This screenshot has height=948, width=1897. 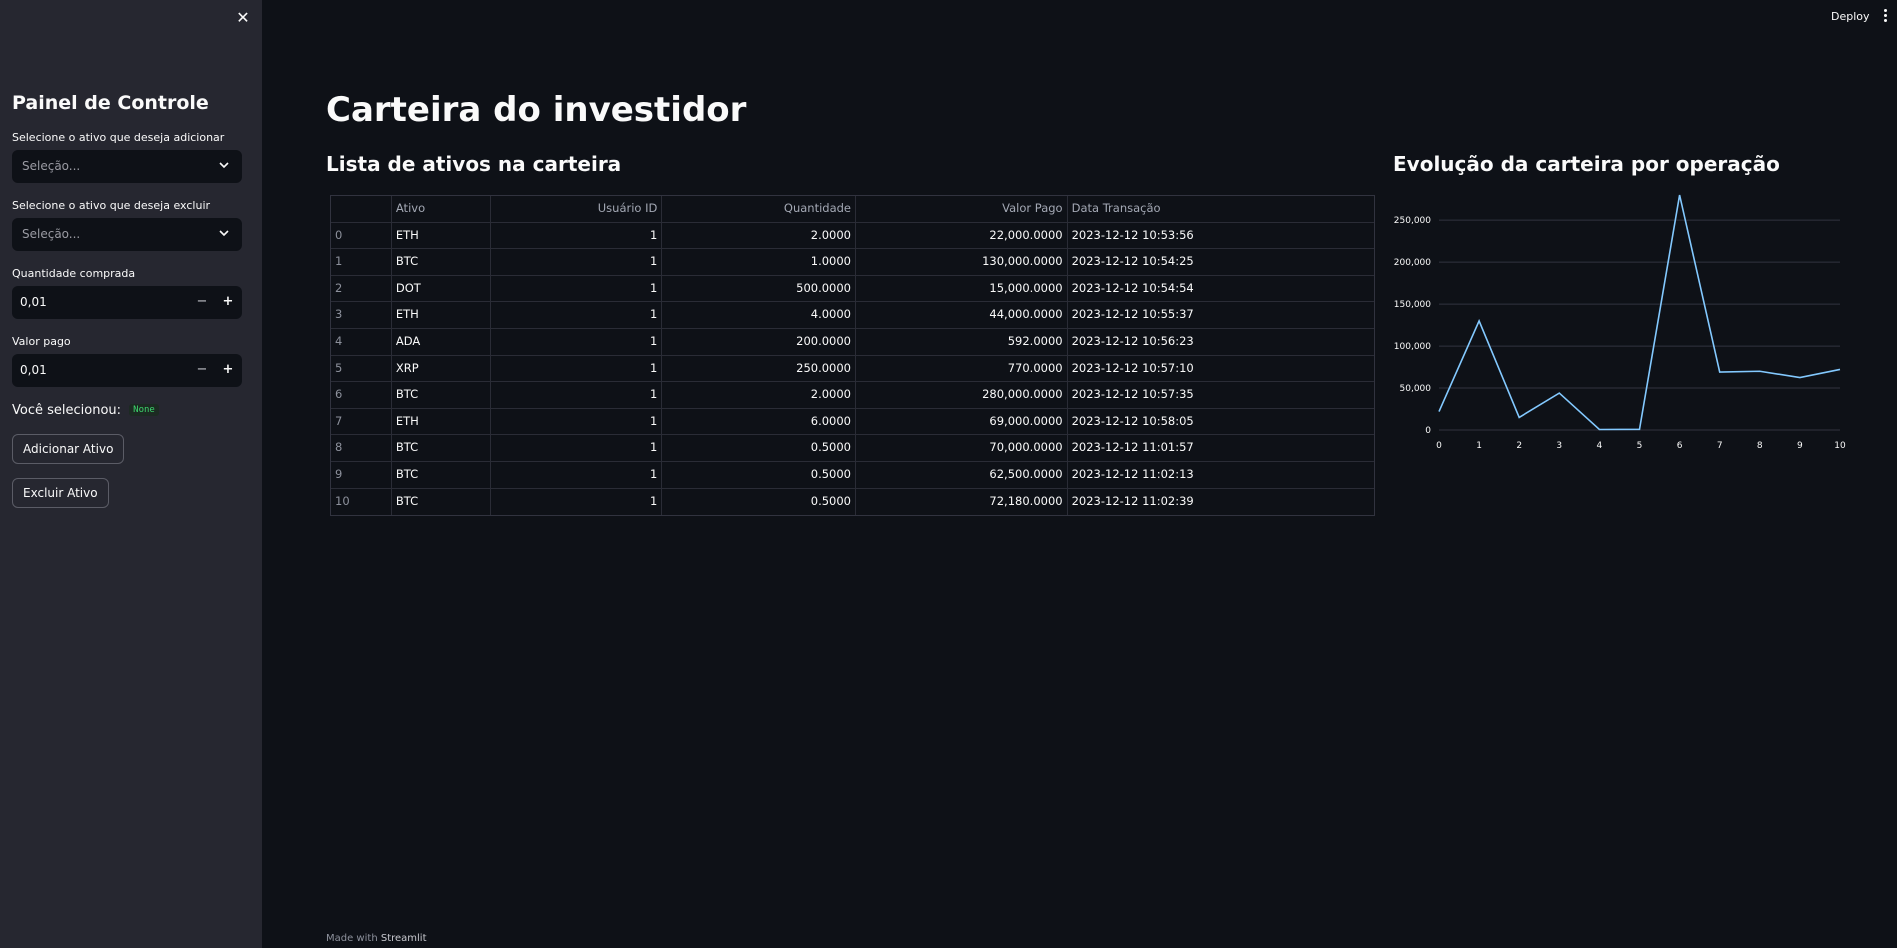 I want to click on cell-data-transacao: 2023-12-12 10:56:23, so click(x=1221, y=342).